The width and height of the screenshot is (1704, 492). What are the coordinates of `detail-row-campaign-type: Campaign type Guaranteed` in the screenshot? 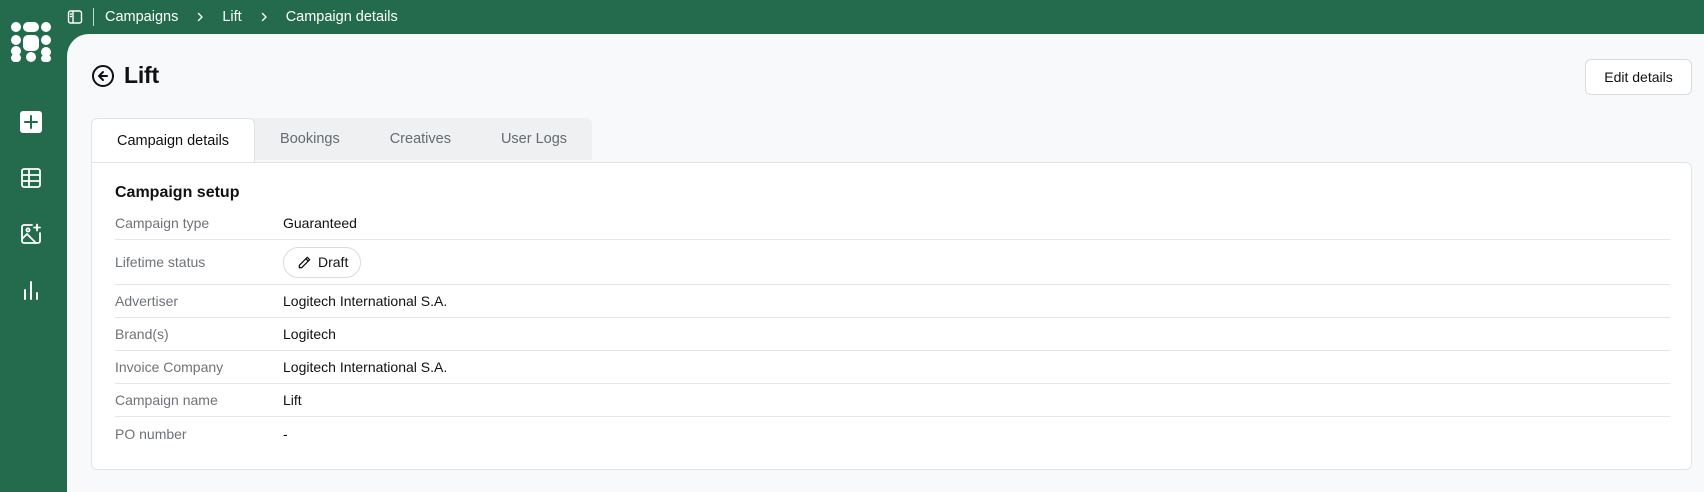 It's located at (892, 223).